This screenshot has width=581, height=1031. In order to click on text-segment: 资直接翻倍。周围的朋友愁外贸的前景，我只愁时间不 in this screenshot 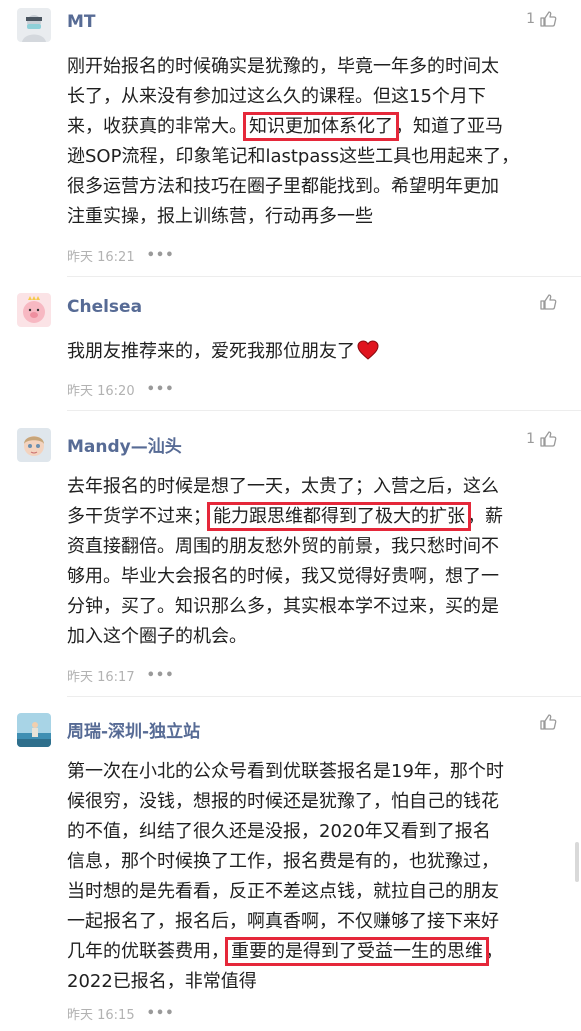, I will do `click(283, 546)`.